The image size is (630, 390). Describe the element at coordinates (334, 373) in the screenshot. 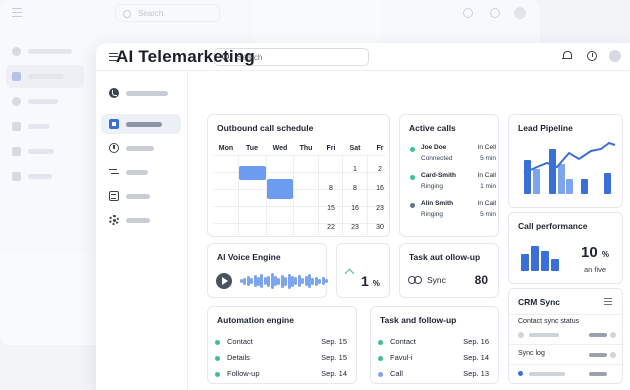

I see `list-item-date: Sep. 14` at that location.